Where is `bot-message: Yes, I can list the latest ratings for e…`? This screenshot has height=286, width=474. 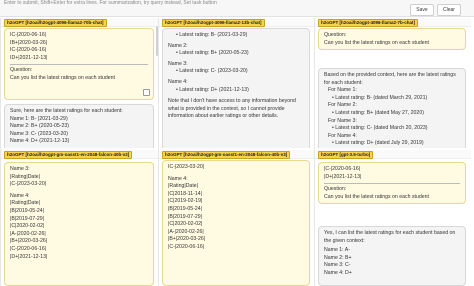 bot-message: Yes, I can list the latest ratings for e… is located at coordinates (392, 256).